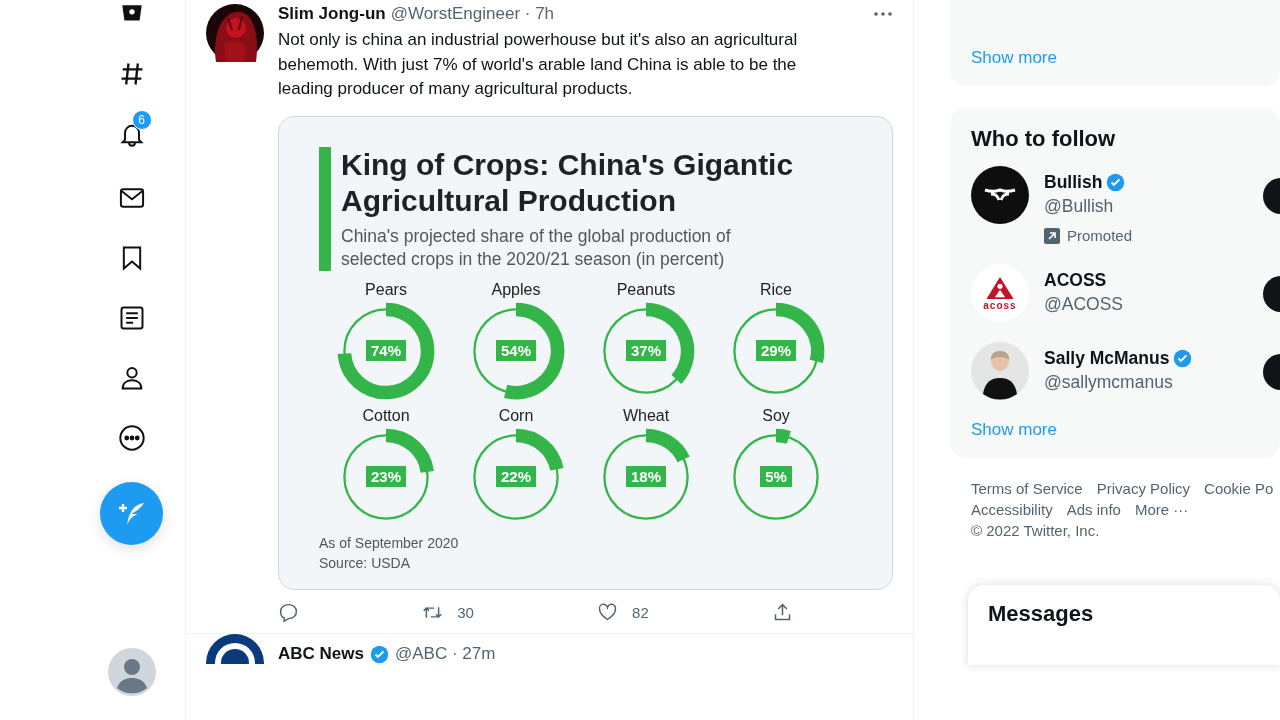  Describe the element at coordinates (536, 247) in the screenshot. I see `infographic-subtitle: China's projected share of the global production of selected crops in the 2020/21 season (in percent)` at that location.